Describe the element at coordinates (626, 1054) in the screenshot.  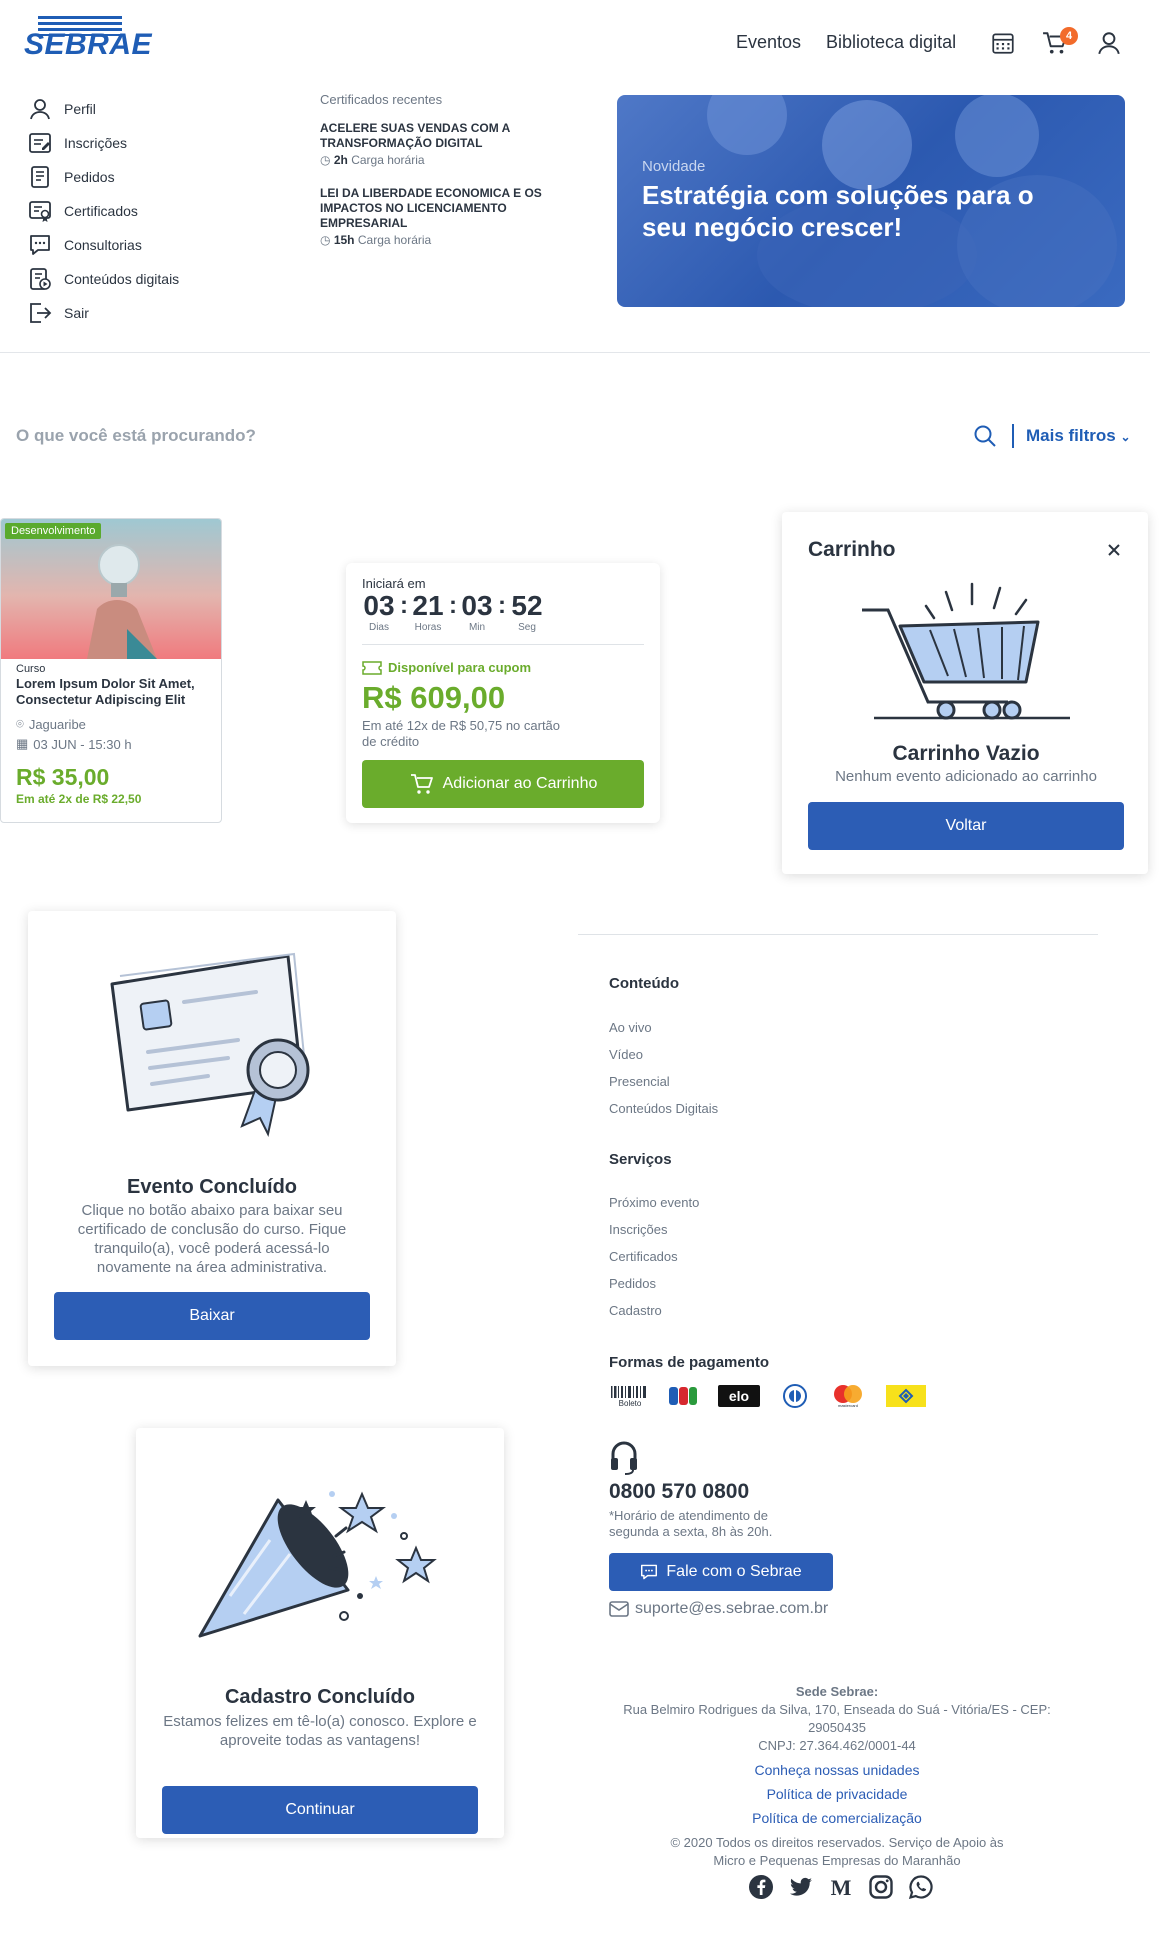
I see `footer-link-video: Vídeo` at that location.